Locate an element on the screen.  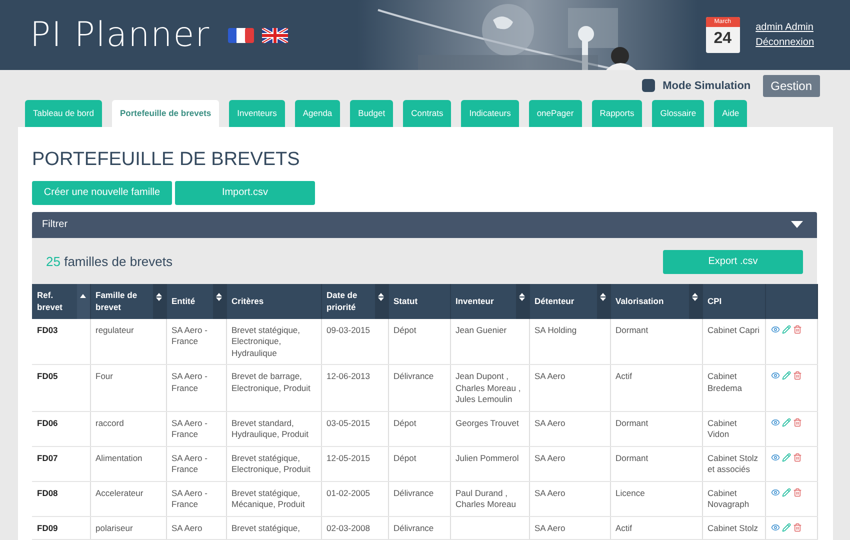
table-cell: Alimentation is located at coordinates (128, 463).